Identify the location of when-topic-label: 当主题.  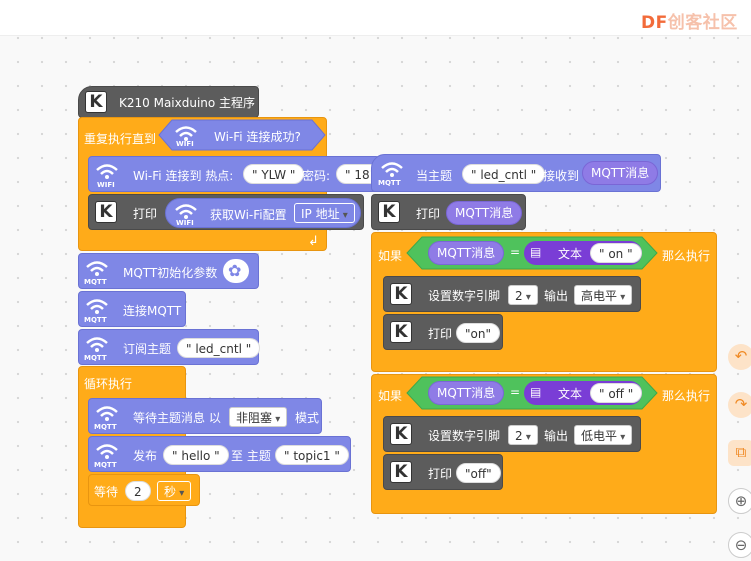
(434, 176).